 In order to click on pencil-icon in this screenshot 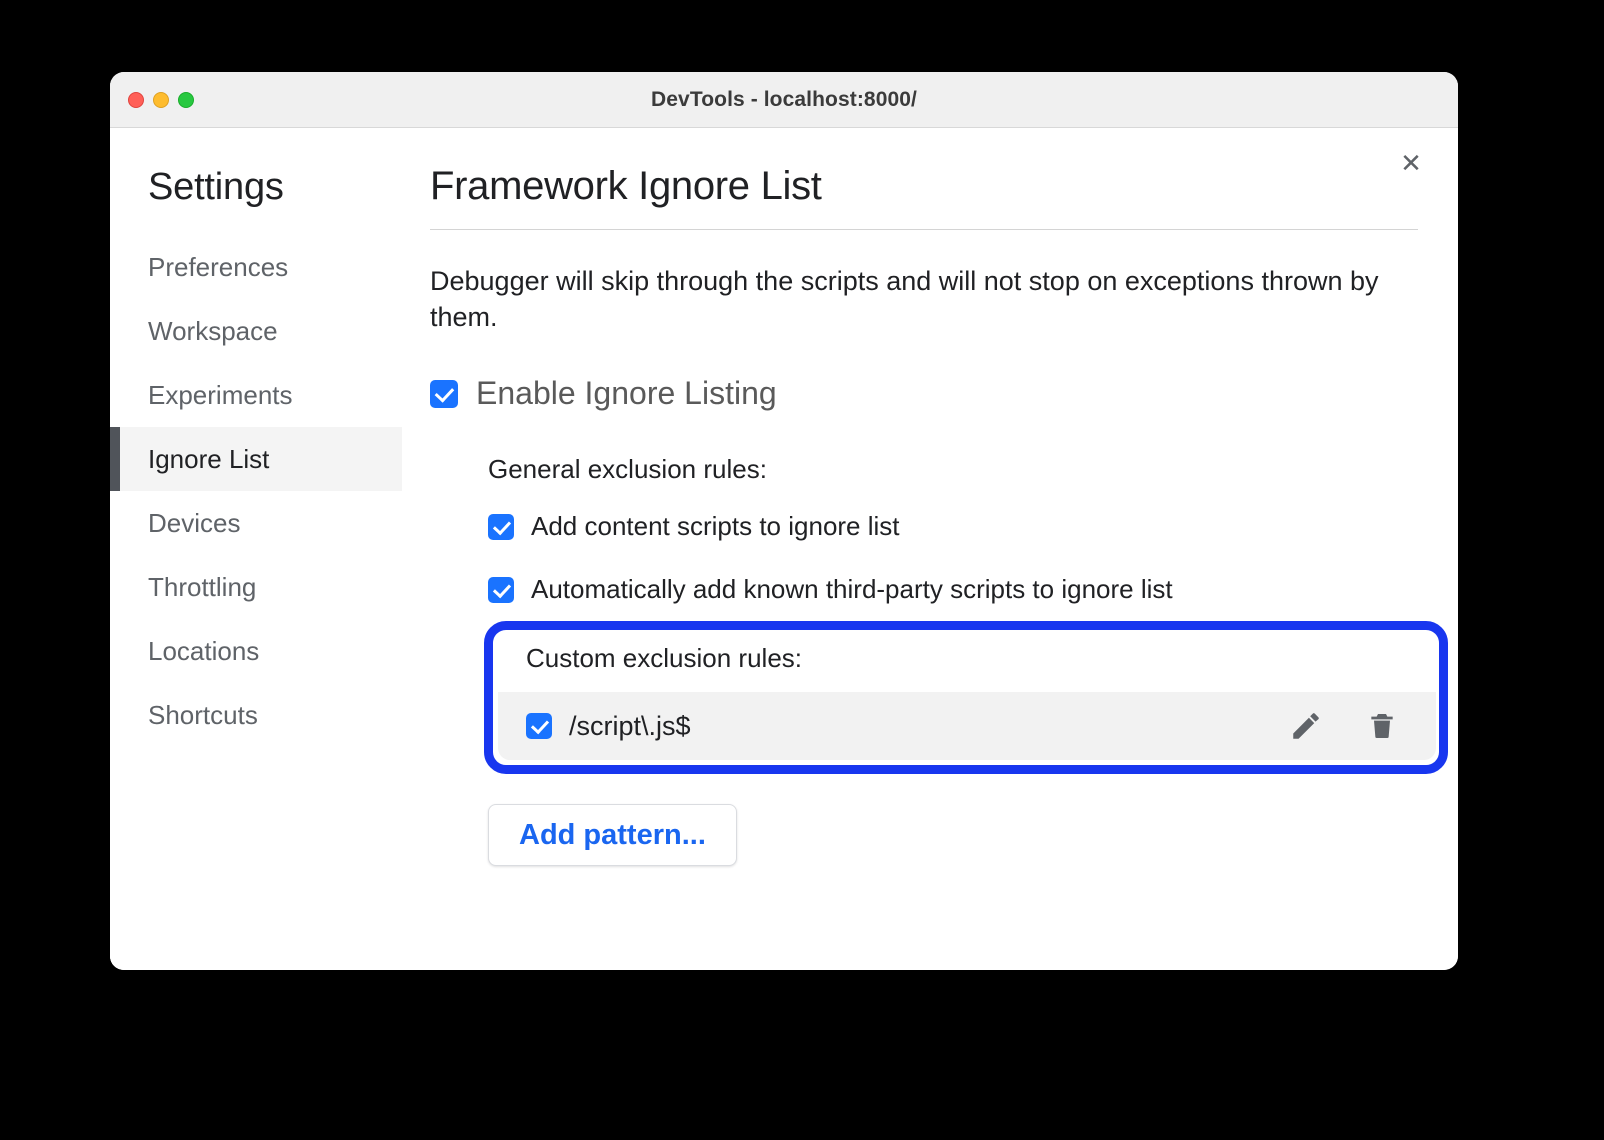, I will do `click(1306, 726)`.